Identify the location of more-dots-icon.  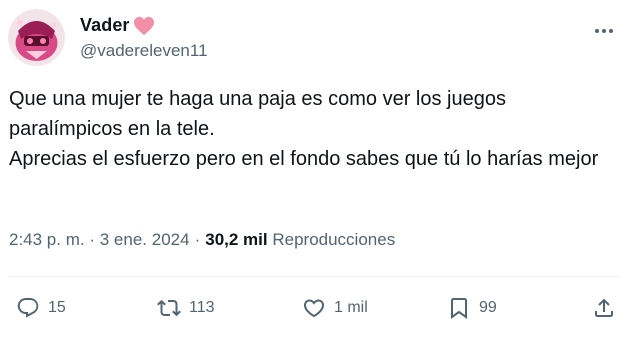
(604, 31).